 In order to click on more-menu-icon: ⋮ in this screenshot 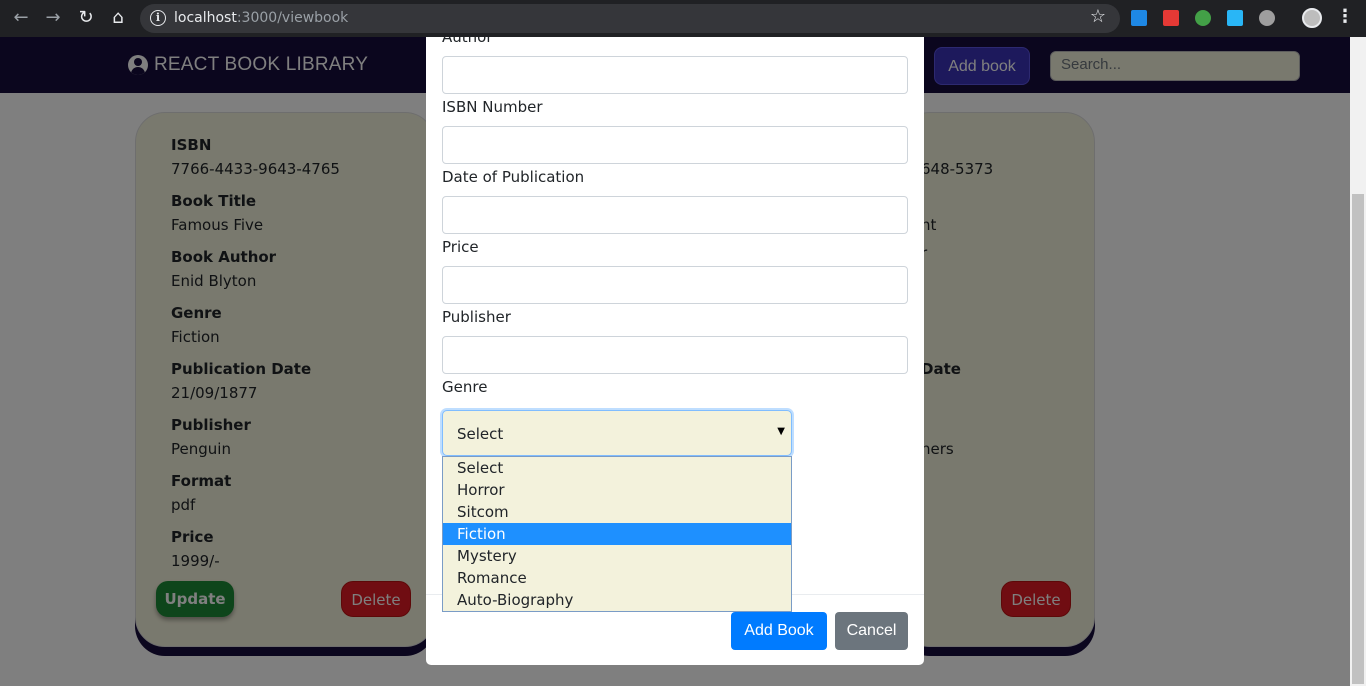, I will do `click(1345, 16)`.